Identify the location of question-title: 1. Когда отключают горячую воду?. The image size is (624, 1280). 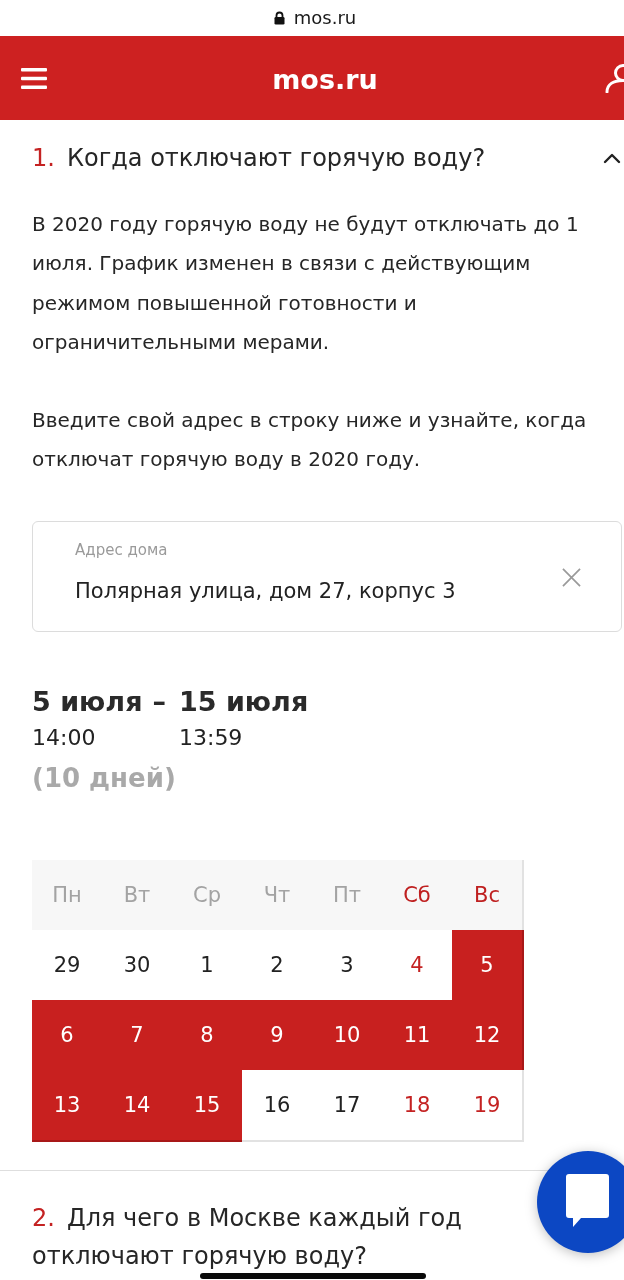
(282, 158).